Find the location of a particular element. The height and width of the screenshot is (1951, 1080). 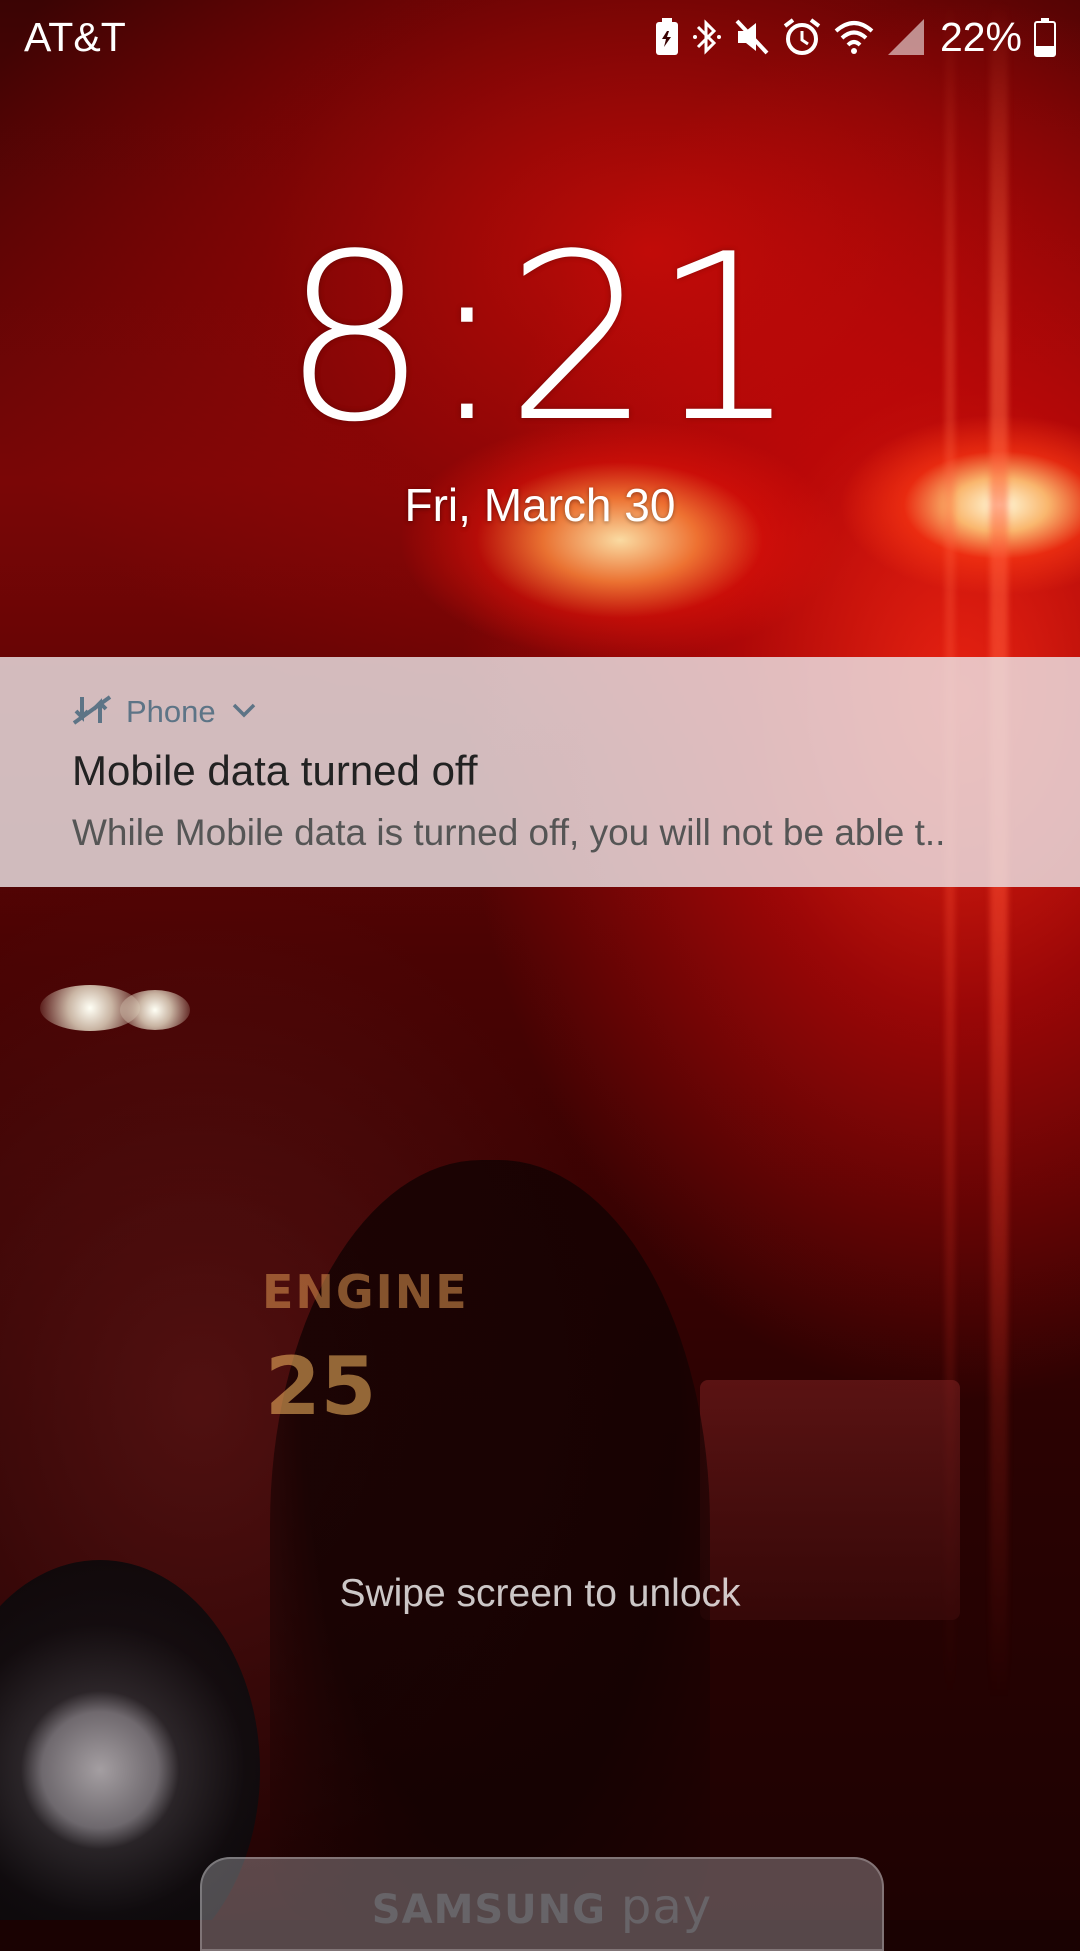

chevron-down-icon is located at coordinates (244, 712).